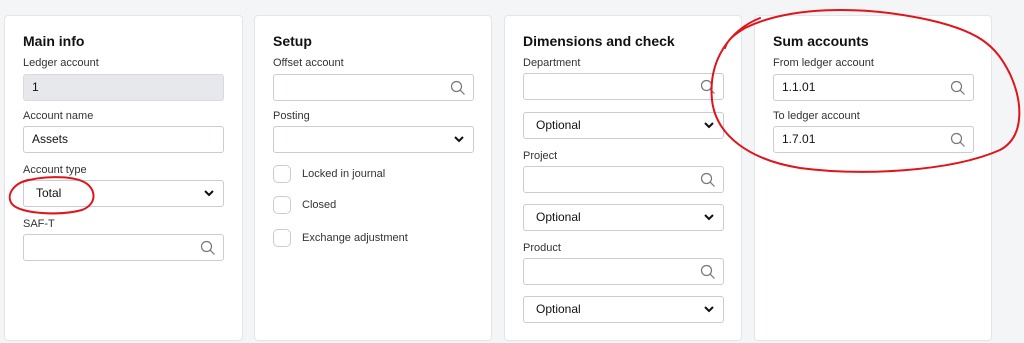 The height and width of the screenshot is (343, 1024). Describe the element at coordinates (542, 248) in the screenshot. I see `product-label: Product` at that location.